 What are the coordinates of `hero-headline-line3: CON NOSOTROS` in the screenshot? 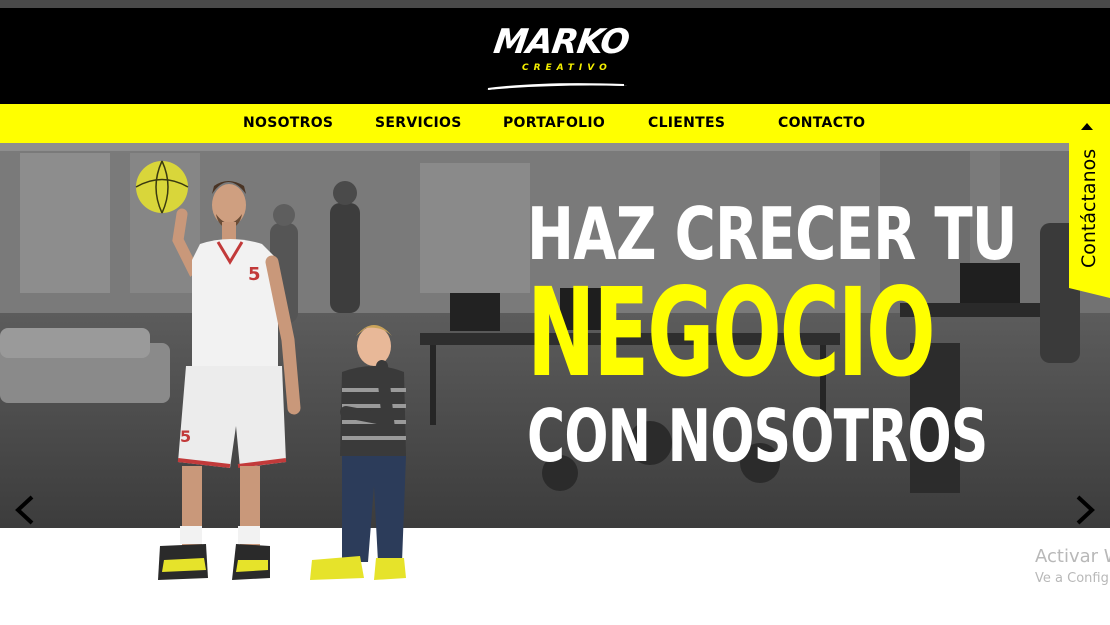 It's located at (757, 436).